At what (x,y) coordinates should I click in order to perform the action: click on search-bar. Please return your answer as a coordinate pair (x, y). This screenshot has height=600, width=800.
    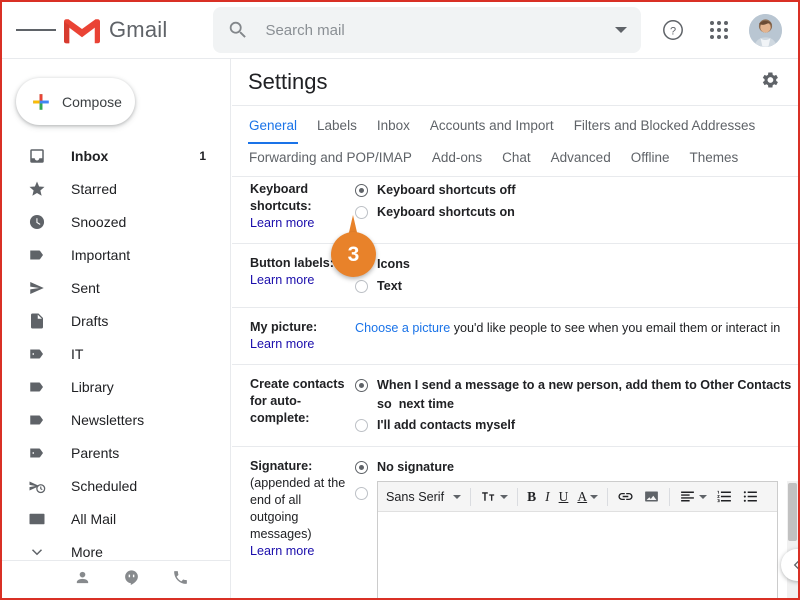
    Looking at the image, I should click on (427, 30).